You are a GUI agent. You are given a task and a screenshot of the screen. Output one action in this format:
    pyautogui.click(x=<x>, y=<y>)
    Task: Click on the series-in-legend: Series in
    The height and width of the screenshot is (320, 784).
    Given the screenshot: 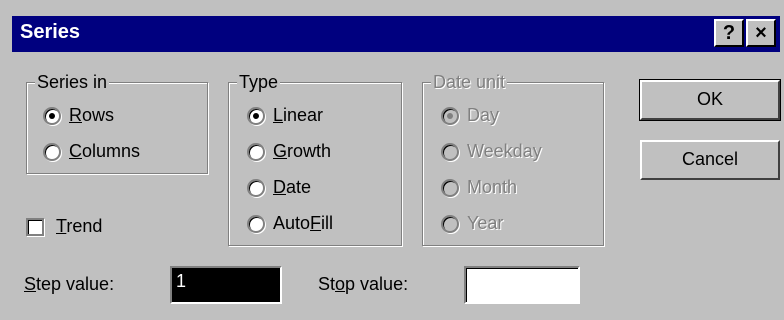 What is the action you would take?
    pyautogui.click(x=72, y=82)
    